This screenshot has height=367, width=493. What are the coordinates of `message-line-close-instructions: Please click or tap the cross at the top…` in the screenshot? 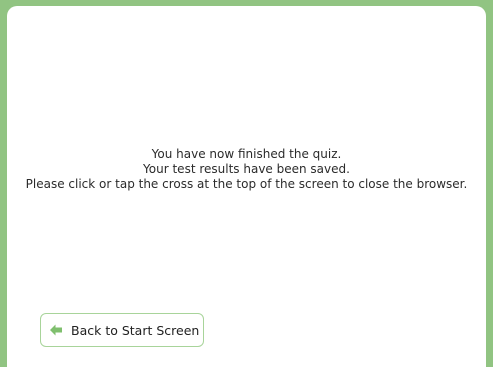 It's located at (246, 184).